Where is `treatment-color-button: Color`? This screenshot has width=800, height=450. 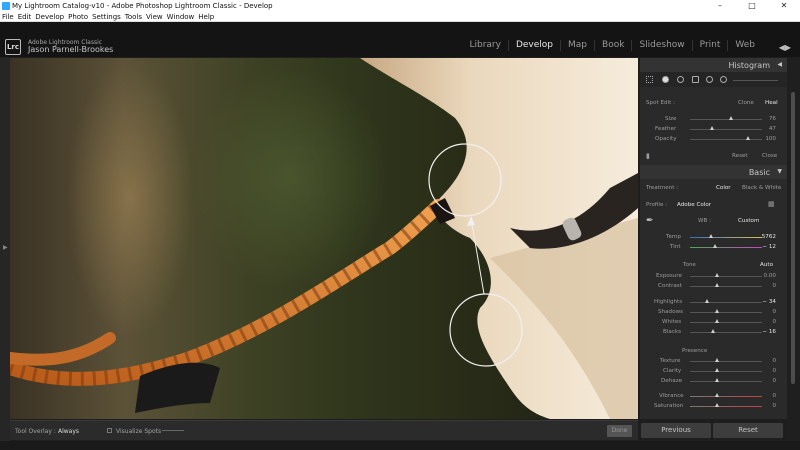 treatment-color-button: Color is located at coordinates (723, 188).